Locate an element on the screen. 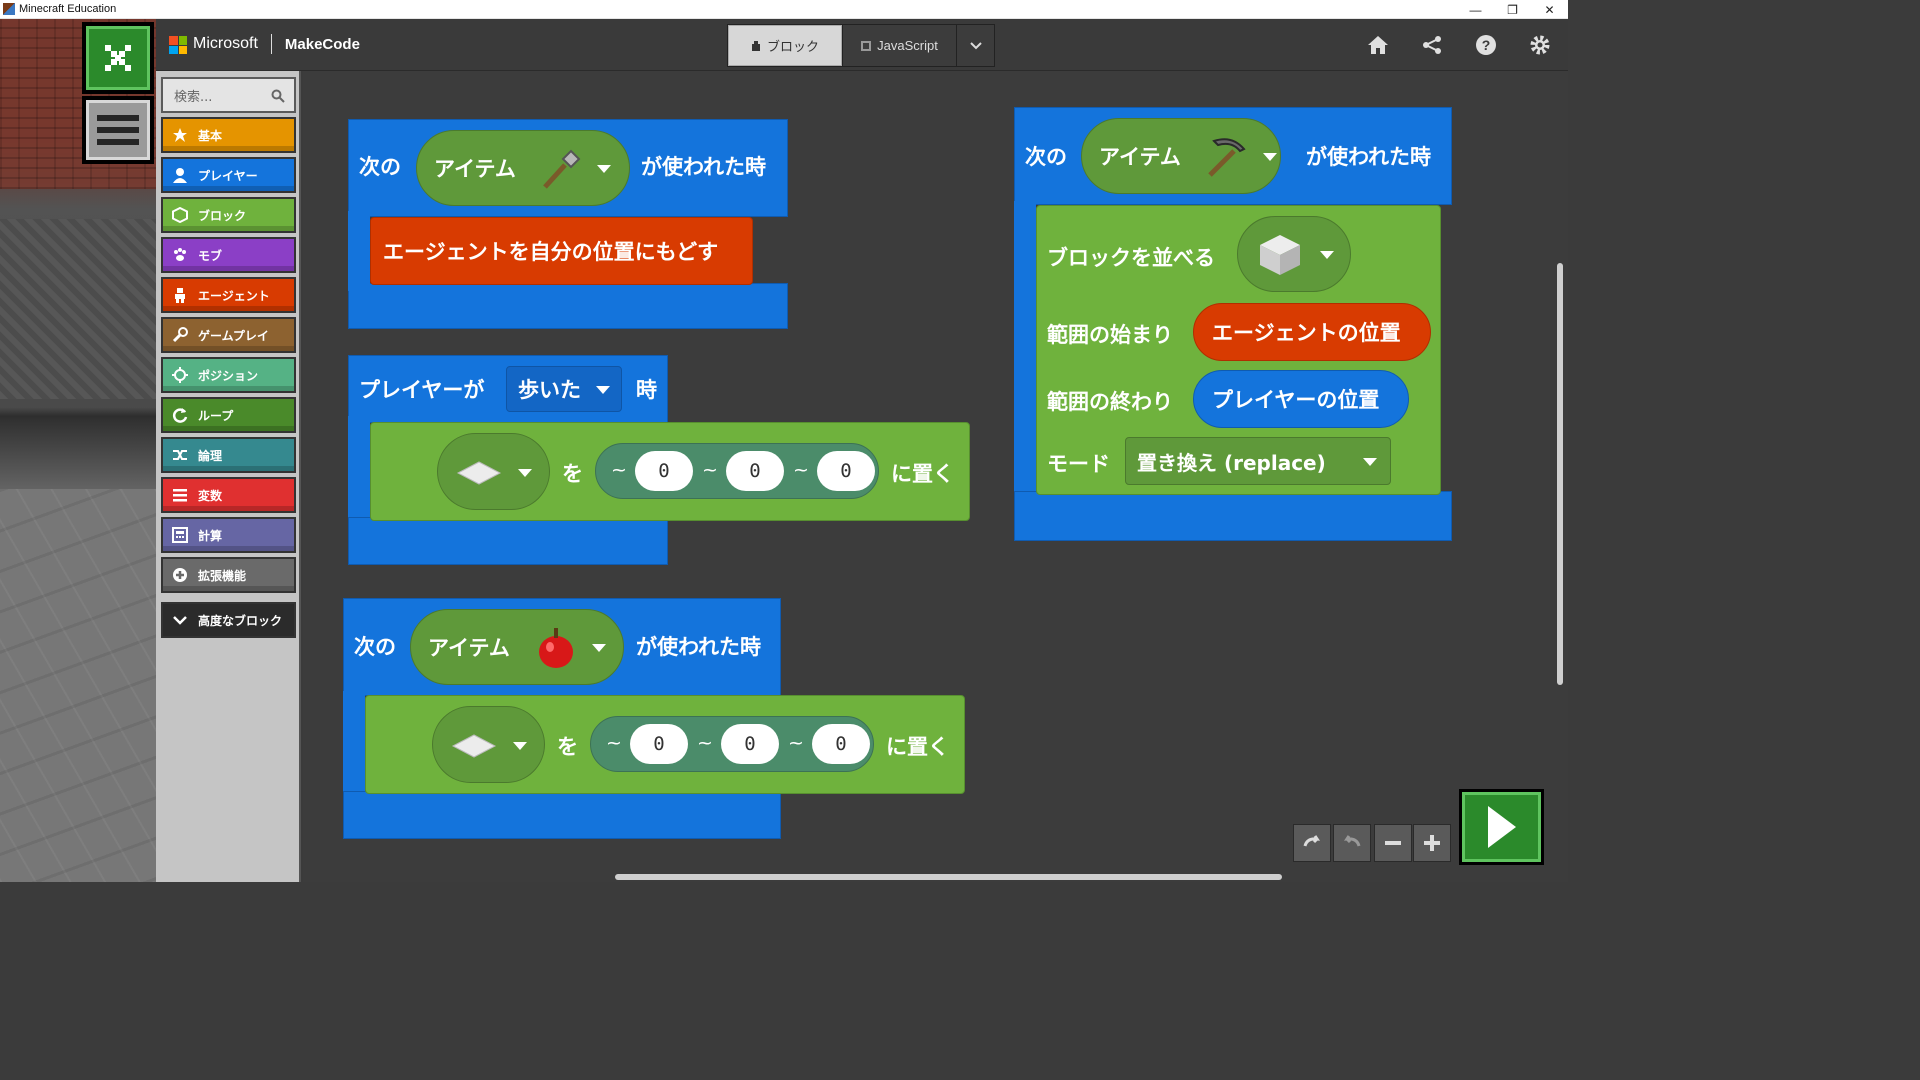 Image resolution: width=1920 pixels, height=1080 pixels. minimize-button: — is located at coordinates (1475, 9).